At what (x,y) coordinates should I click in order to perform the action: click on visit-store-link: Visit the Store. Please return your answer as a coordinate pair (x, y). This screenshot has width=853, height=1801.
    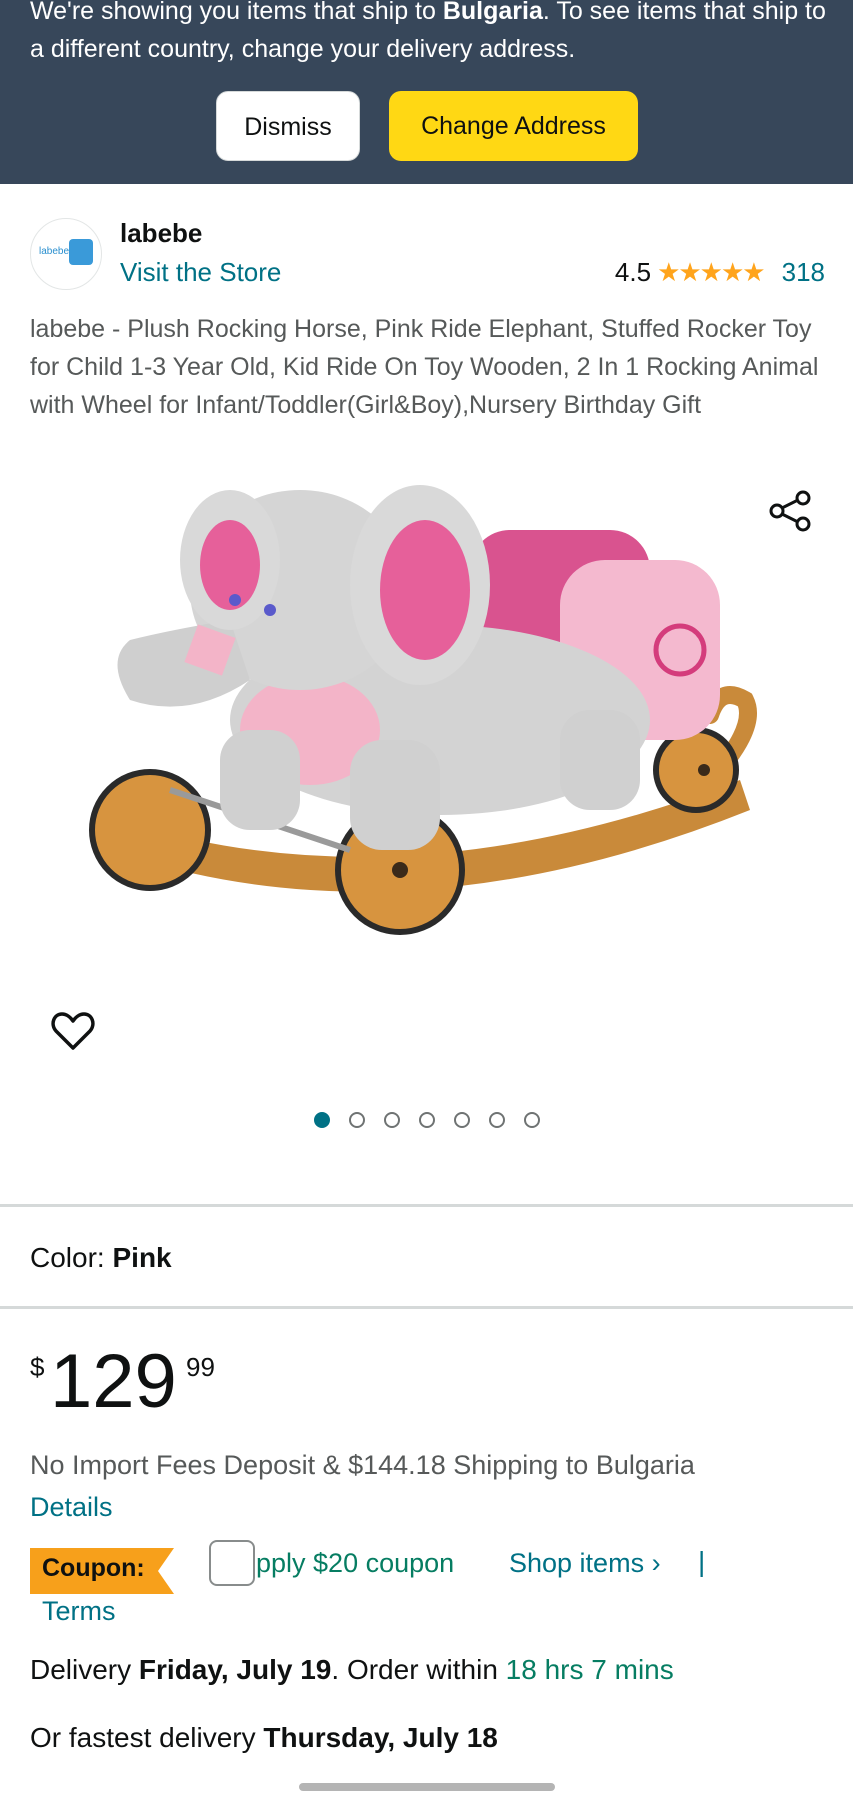
    Looking at the image, I should click on (200, 272).